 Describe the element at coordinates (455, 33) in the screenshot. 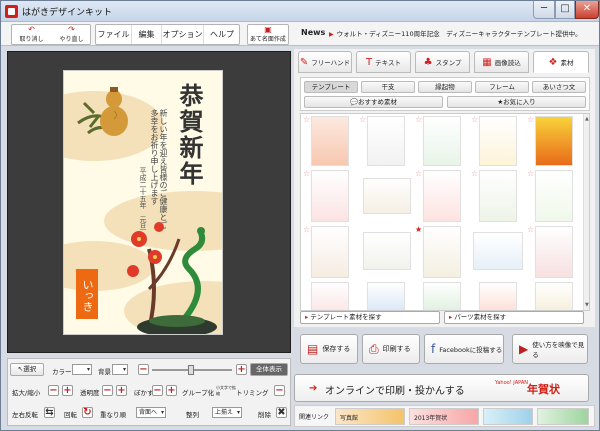

I see `news-ticker: ウォルト・ディズニー110周年記念 ディズニーキャラクターテンプレート提供中。` at that location.